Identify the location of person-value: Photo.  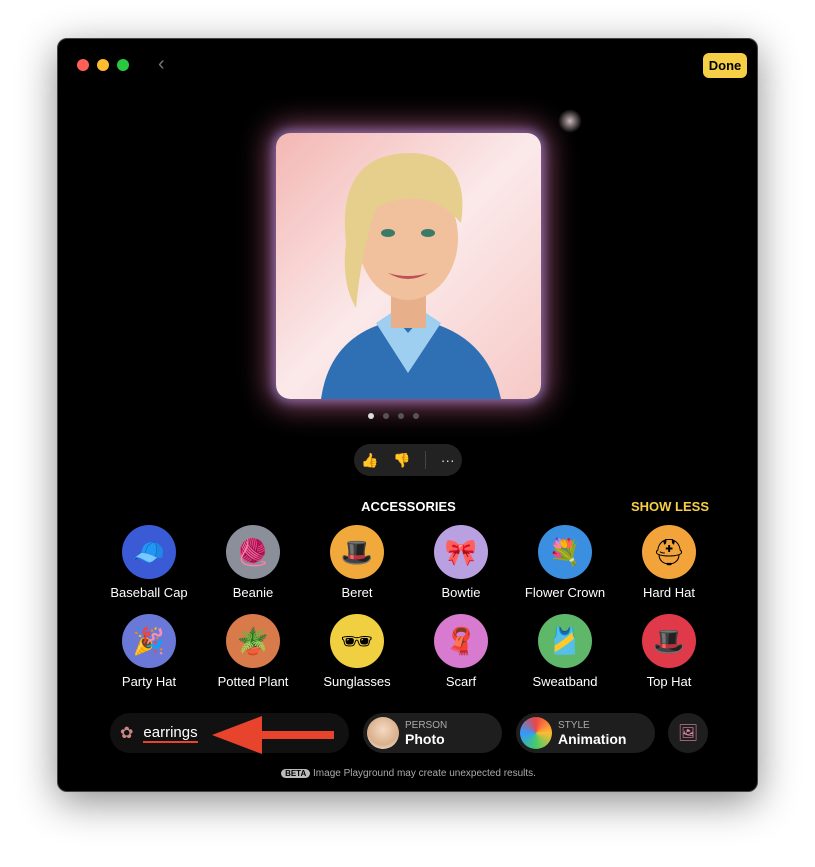
(425, 738).